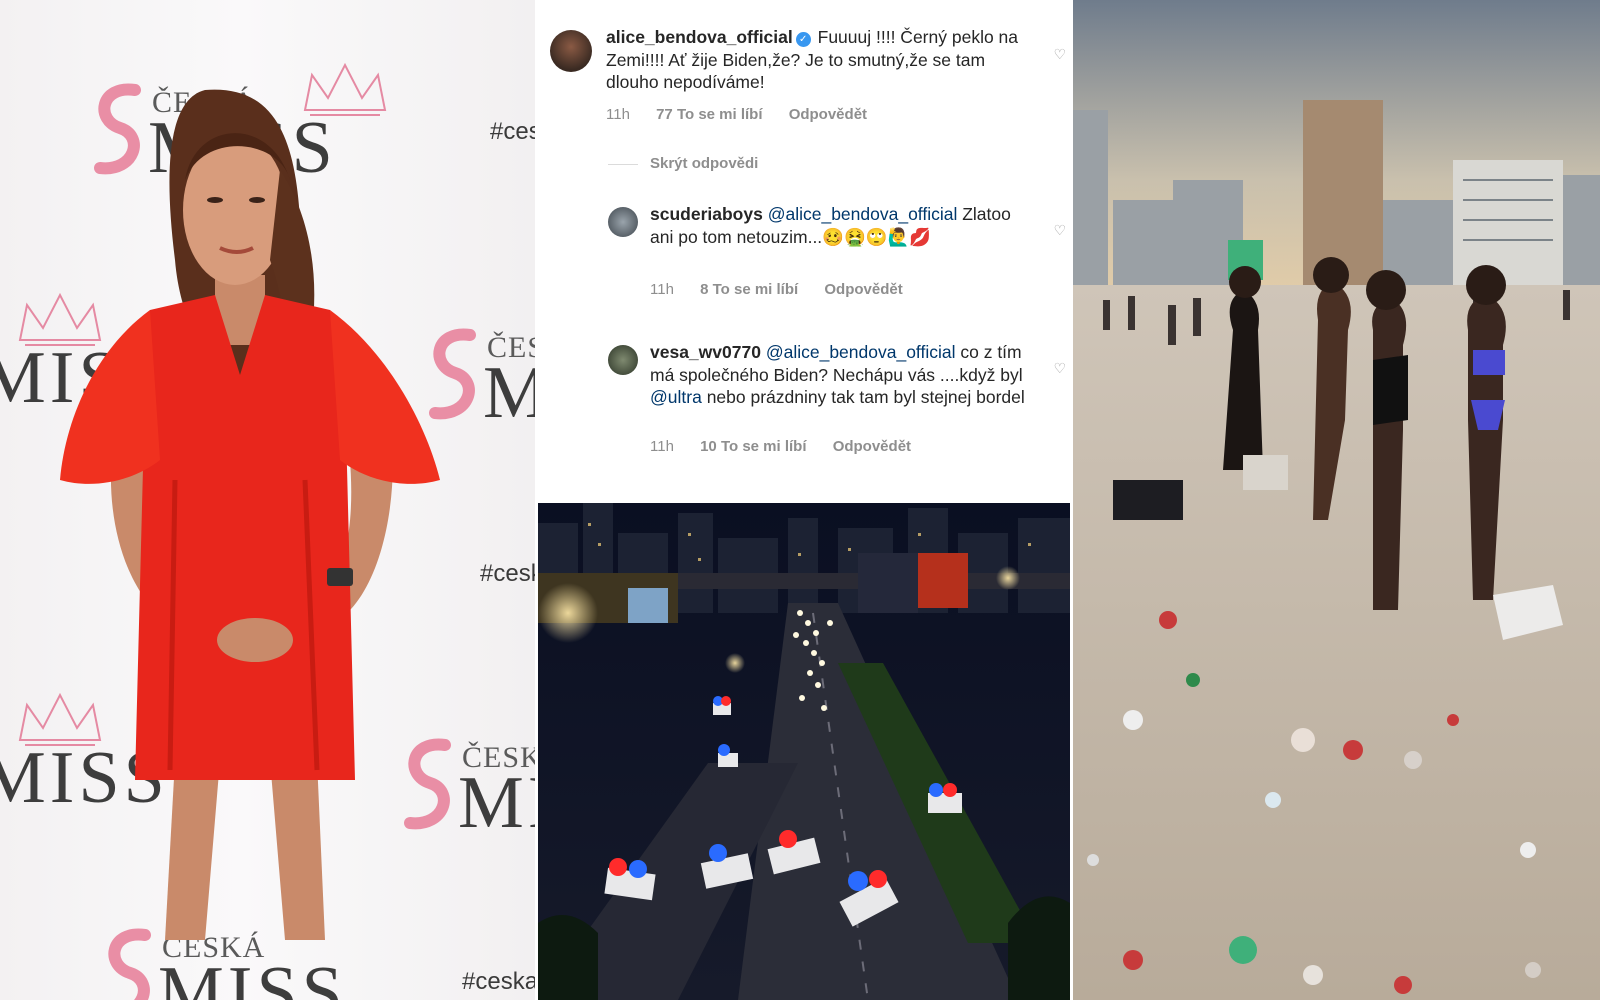 The image size is (1600, 1000). I want to click on comment-username: vesa_wv0770, so click(705, 352).